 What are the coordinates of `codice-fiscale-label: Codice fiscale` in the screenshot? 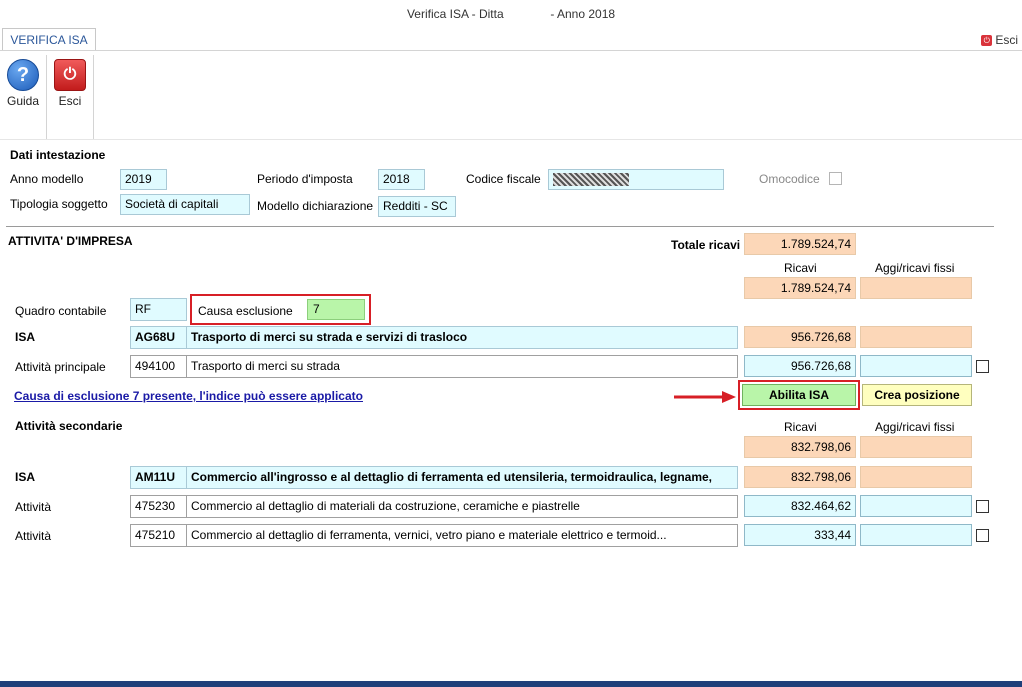 It's located at (503, 179).